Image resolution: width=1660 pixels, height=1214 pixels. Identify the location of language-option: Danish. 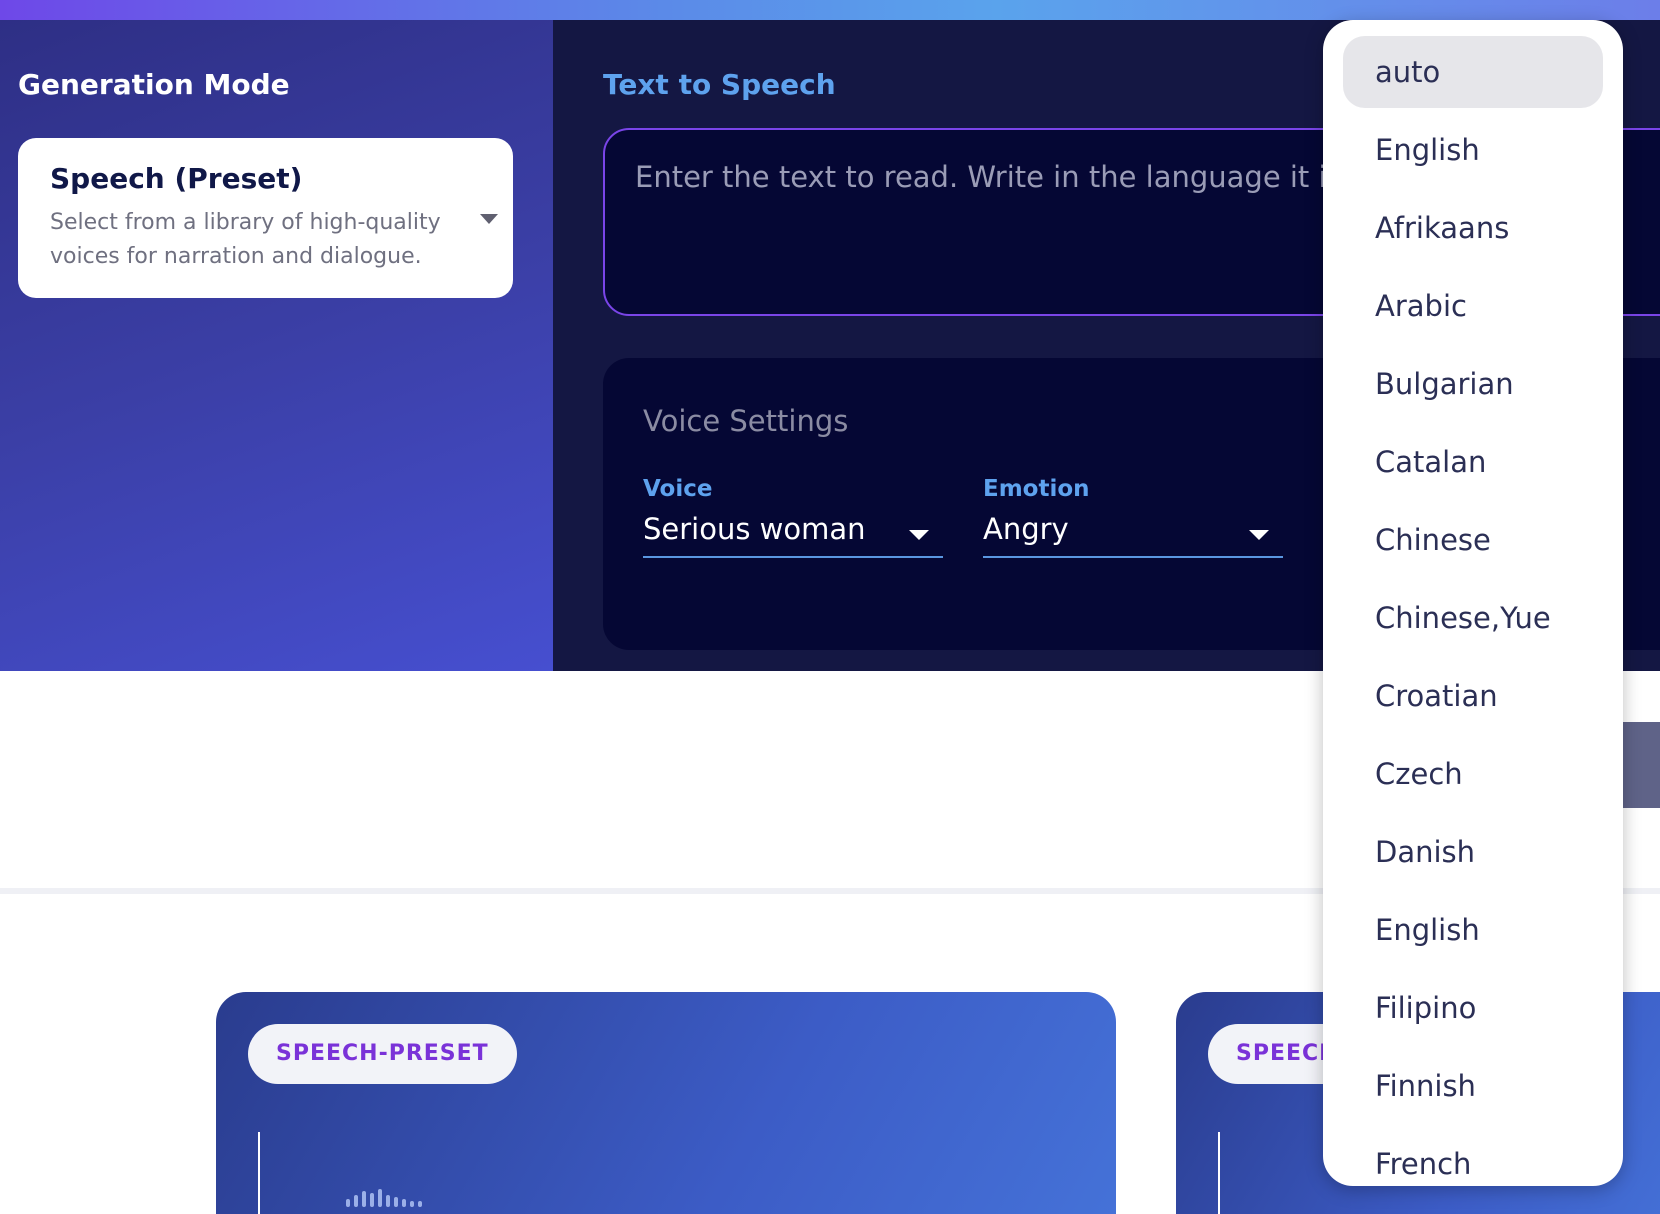
(1473, 852).